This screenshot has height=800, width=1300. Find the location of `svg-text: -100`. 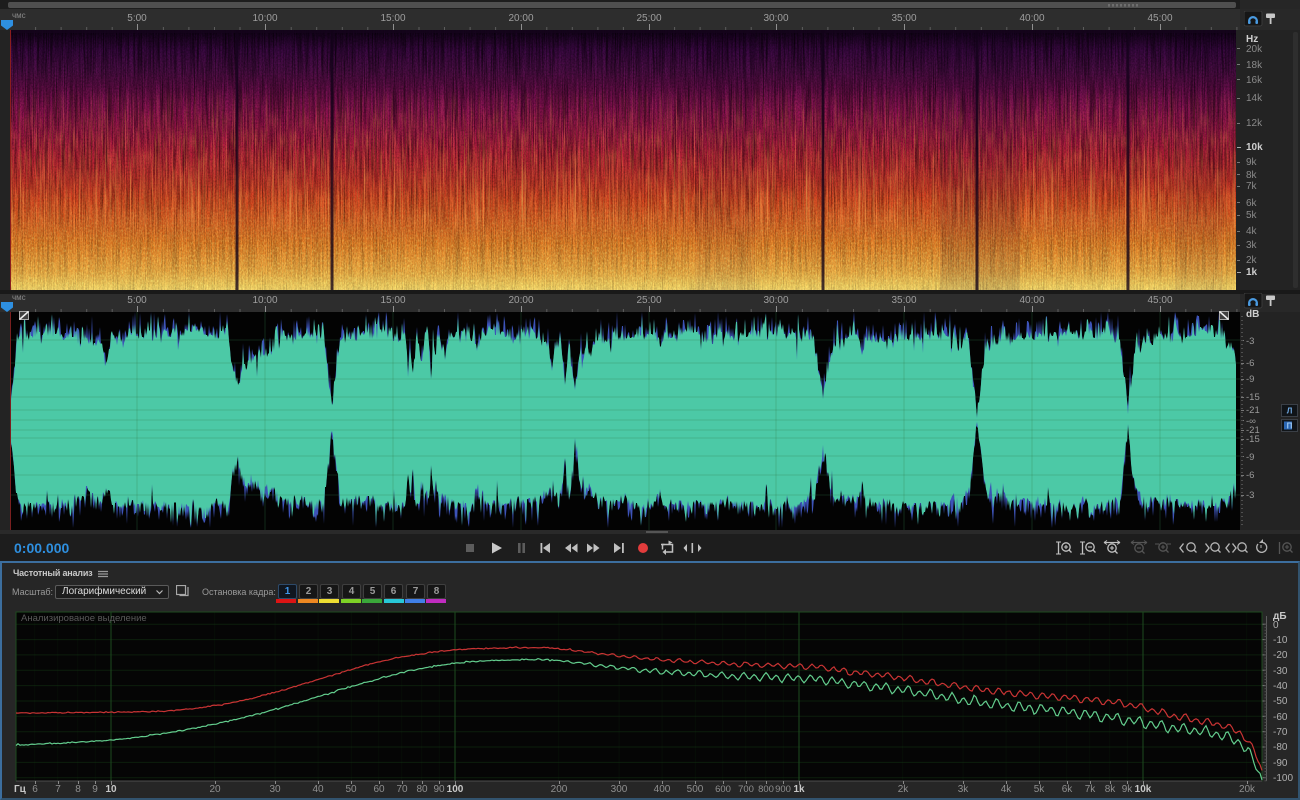

svg-text: -100 is located at coordinates (1283, 778).